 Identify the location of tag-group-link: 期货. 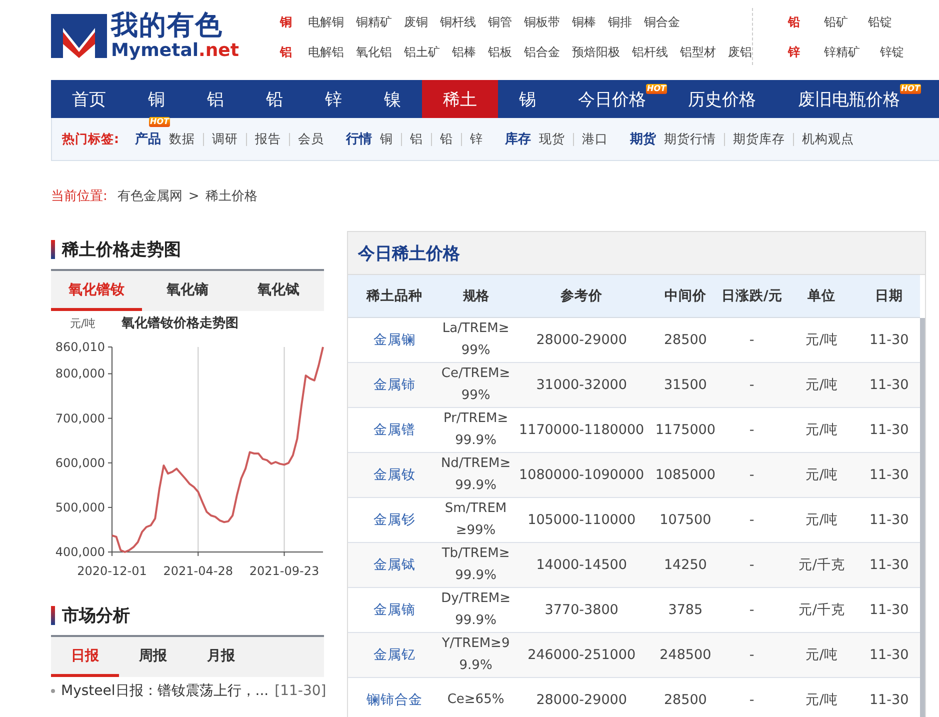
(643, 139).